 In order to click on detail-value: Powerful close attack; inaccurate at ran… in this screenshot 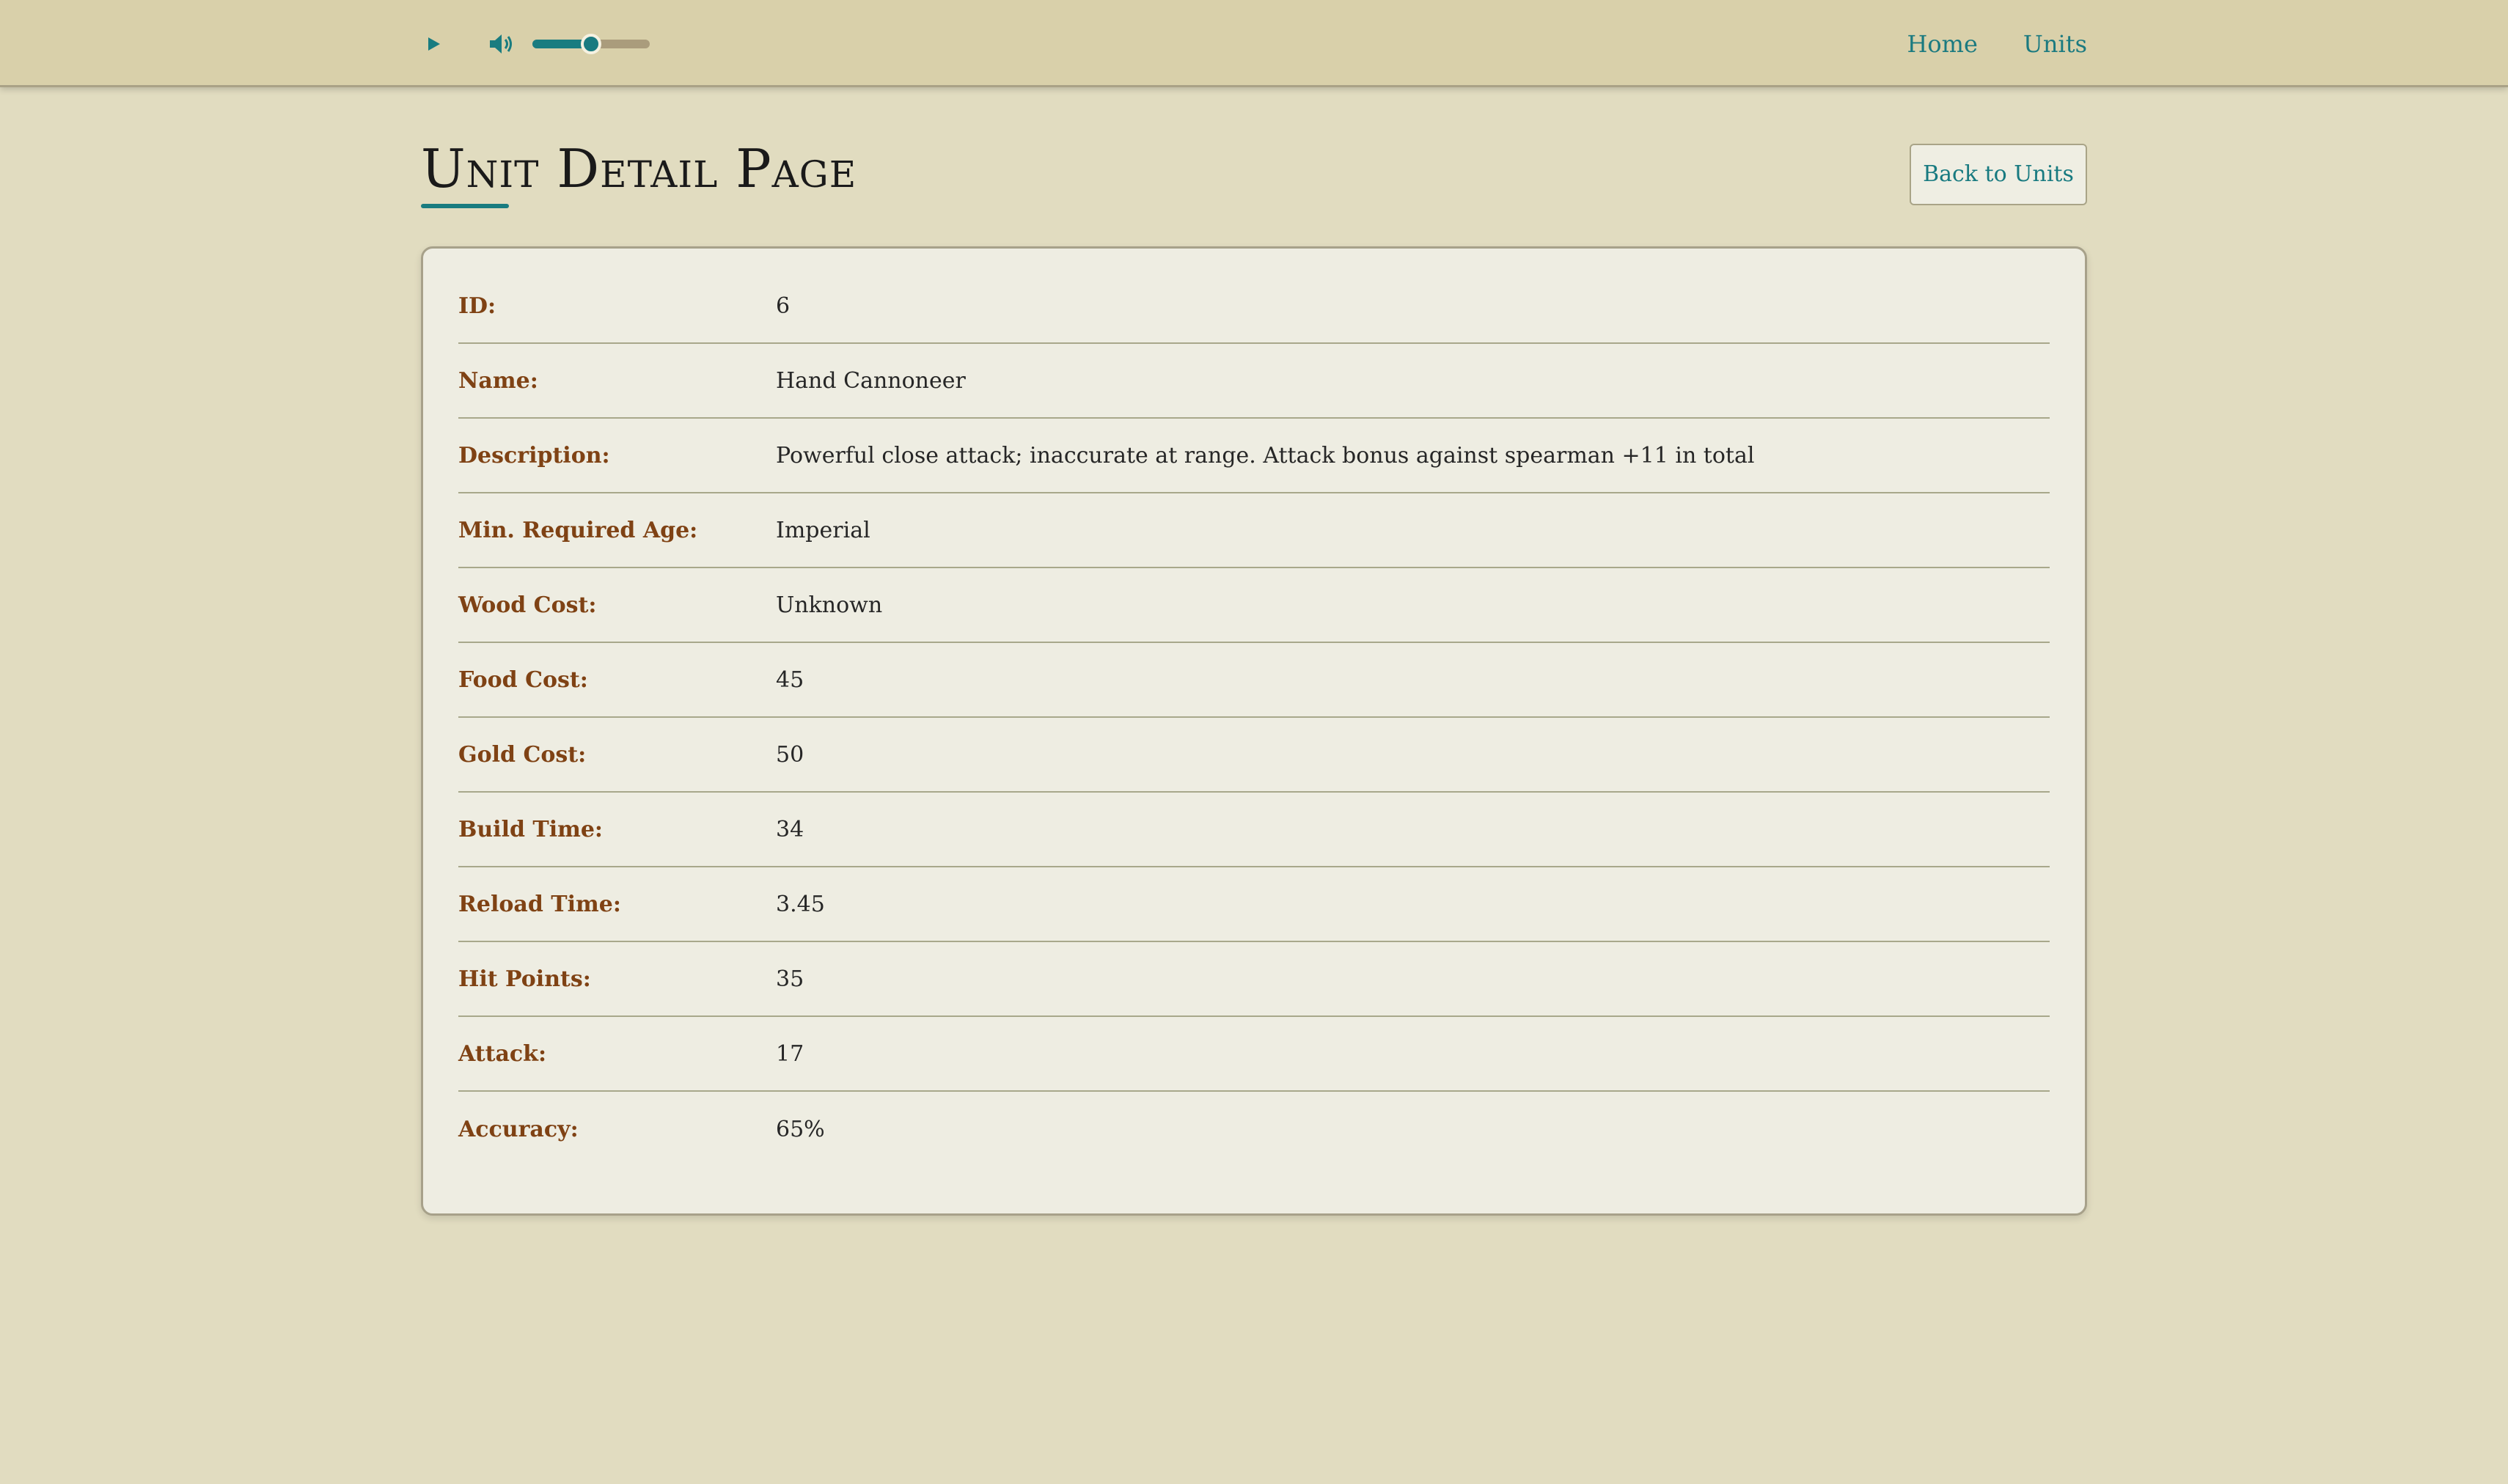, I will do `click(1265, 455)`.